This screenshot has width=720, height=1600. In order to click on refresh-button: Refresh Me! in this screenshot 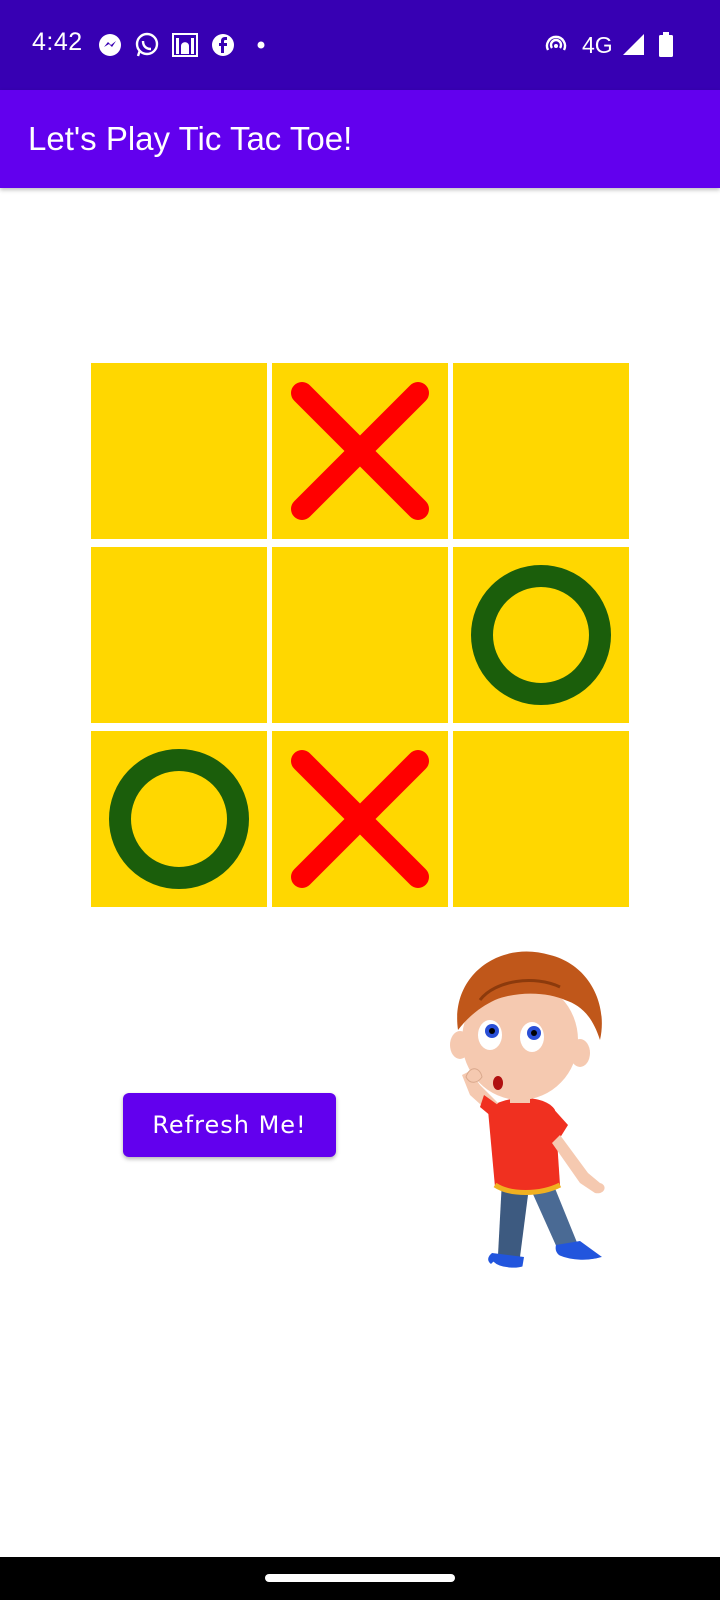, I will do `click(229, 1125)`.